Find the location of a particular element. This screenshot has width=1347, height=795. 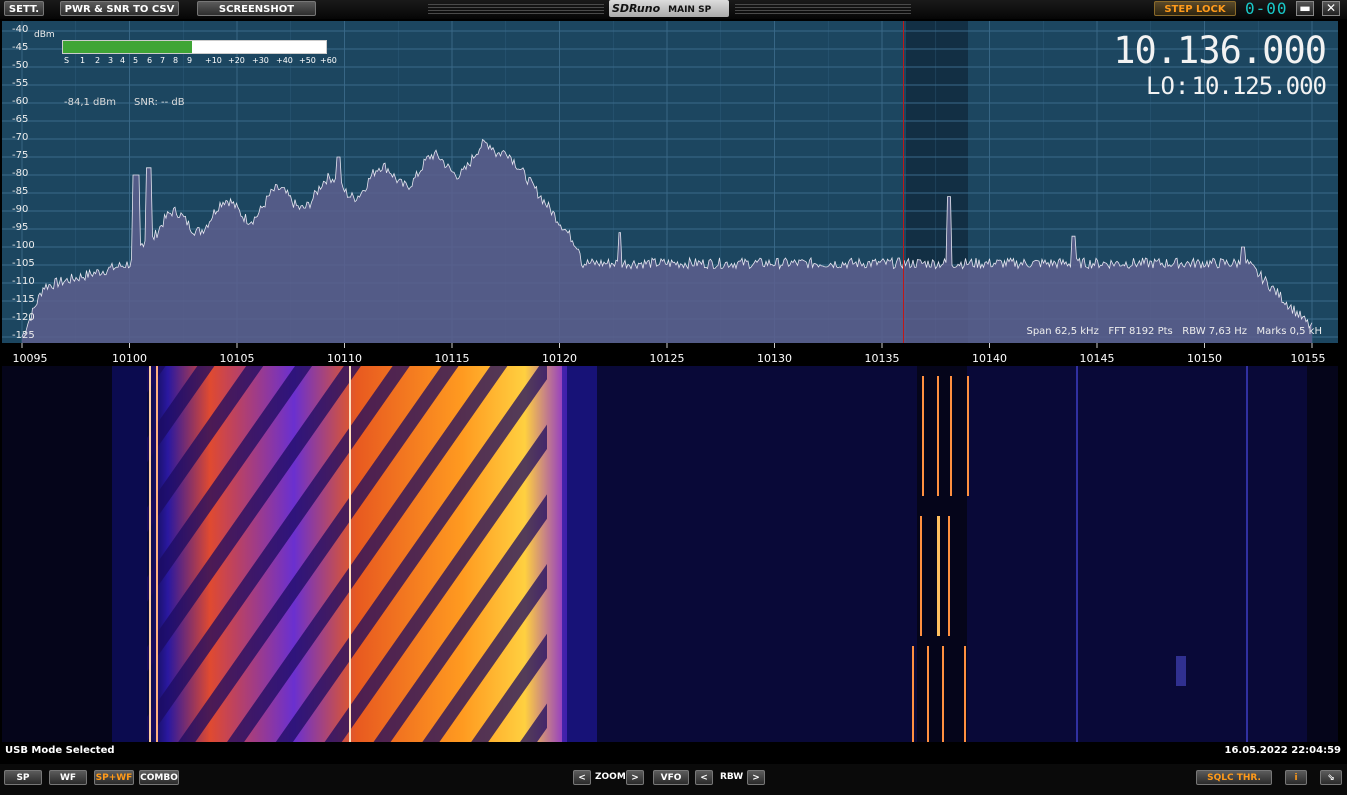

db-tick-label: -70 is located at coordinates (20, 137).